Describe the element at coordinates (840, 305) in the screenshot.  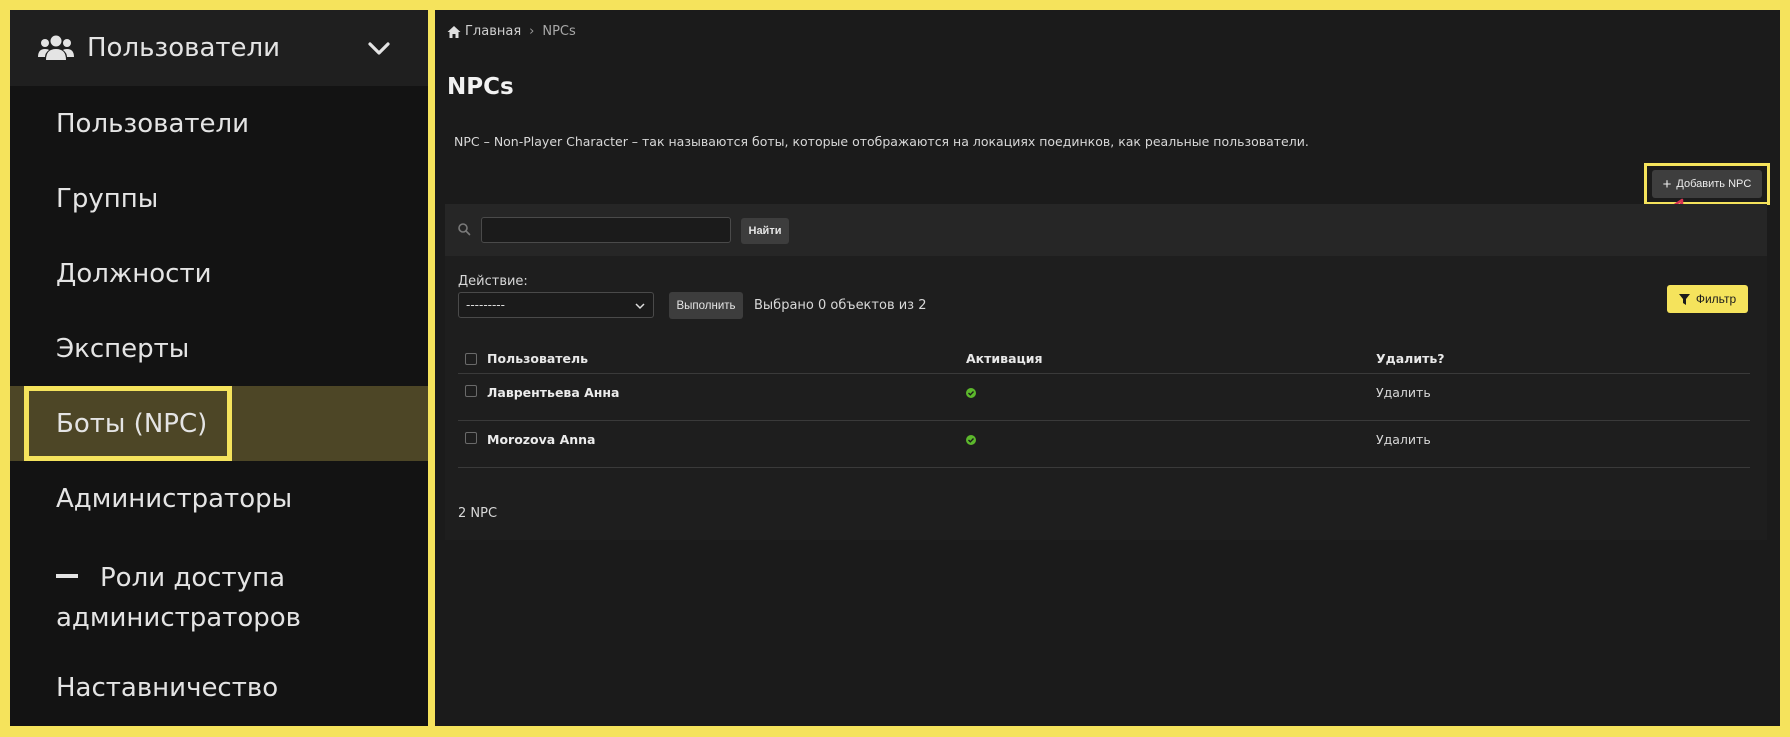
I see `selected-count: Выбрано 0 объектов из 2` at that location.